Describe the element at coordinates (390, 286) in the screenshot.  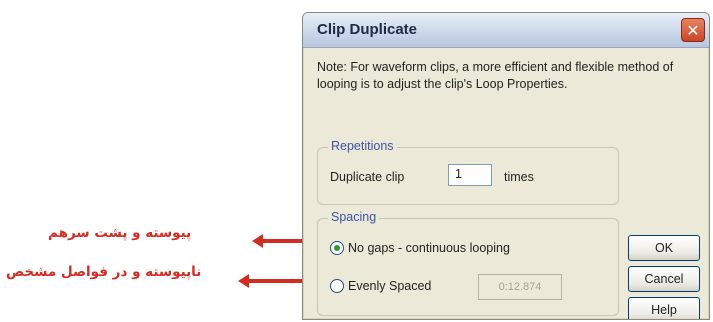
I see `radio-evenly-spaced-label: Evenly Spaced` at that location.